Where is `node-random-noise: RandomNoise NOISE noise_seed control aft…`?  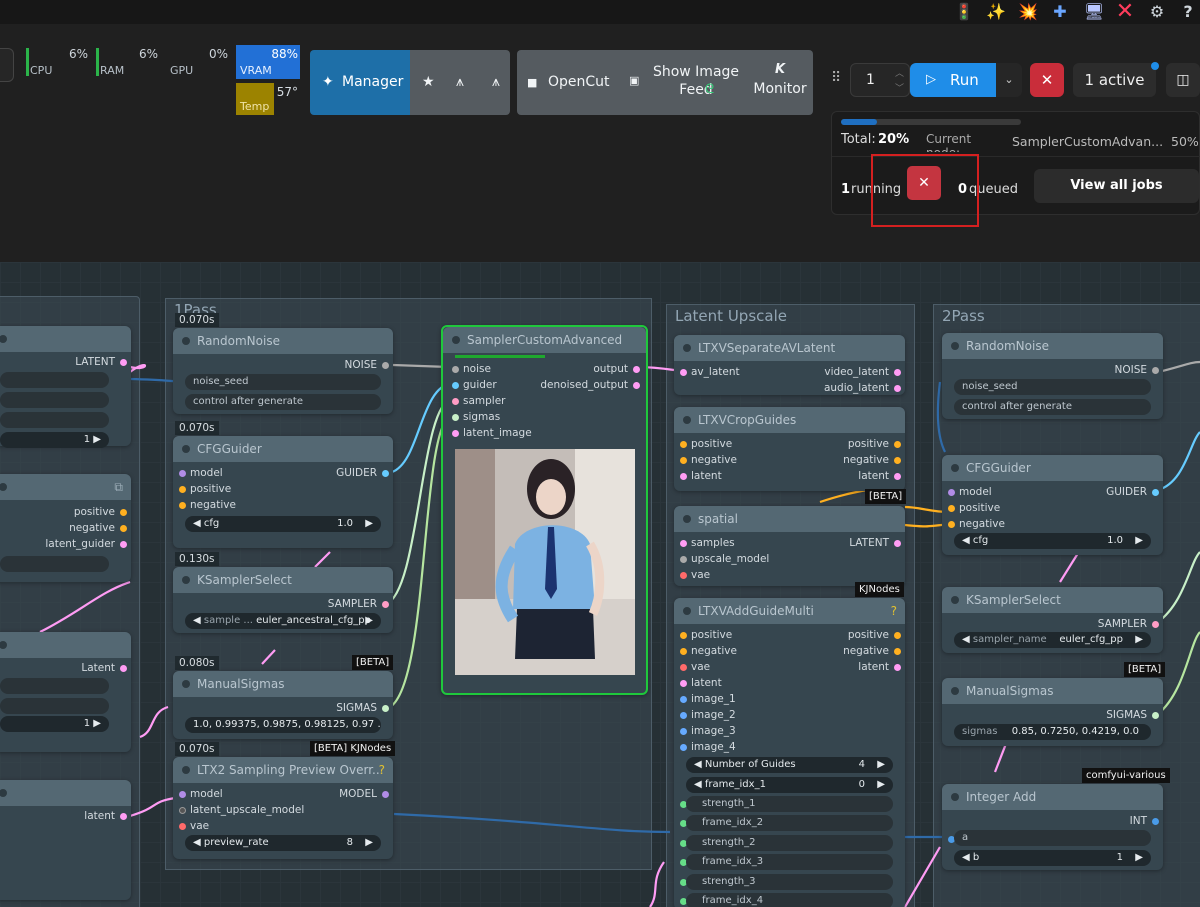 node-random-noise: RandomNoise NOISE noise_seed control aft… is located at coordinates (283, 371).